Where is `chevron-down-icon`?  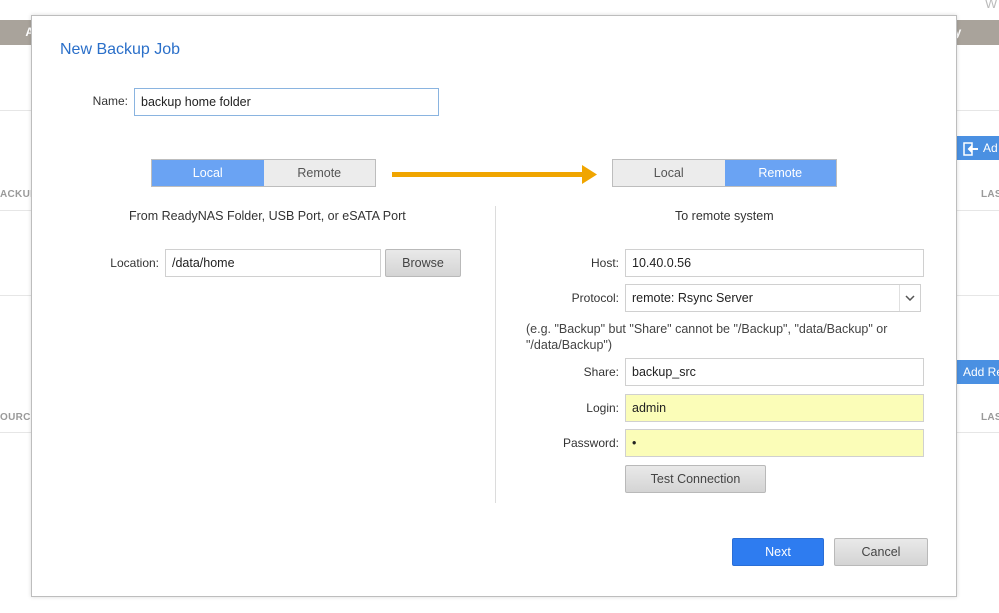 chevron-down-icon is located at coordinates (909, 298).